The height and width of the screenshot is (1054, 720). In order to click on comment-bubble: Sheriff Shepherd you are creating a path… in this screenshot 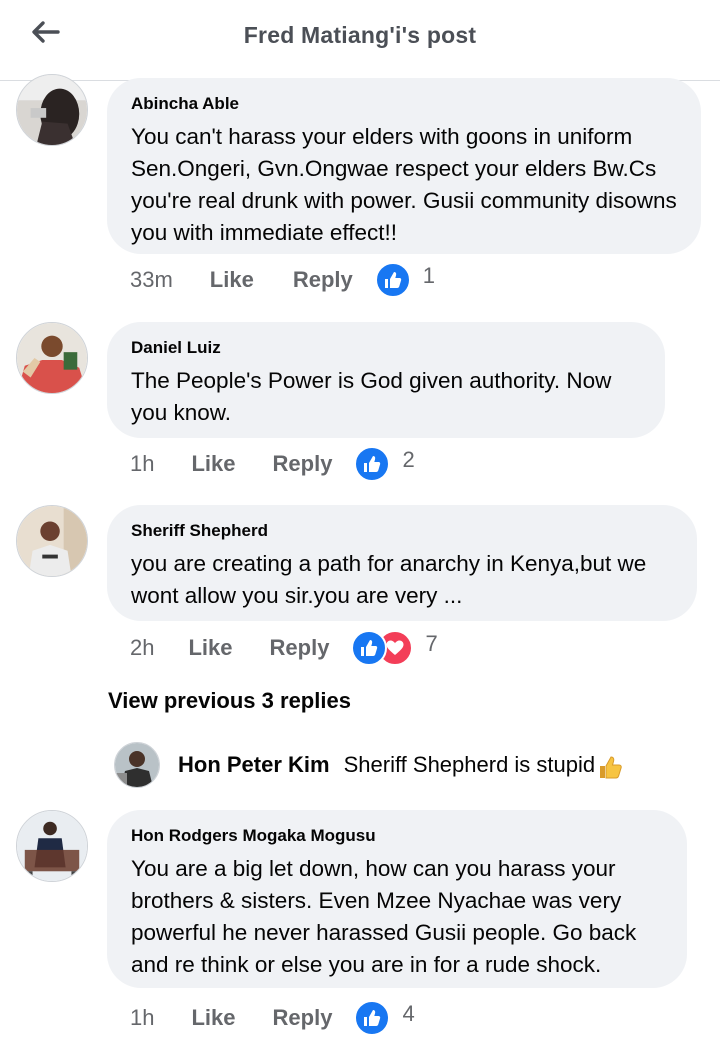, I will do `click(402, 563)`.